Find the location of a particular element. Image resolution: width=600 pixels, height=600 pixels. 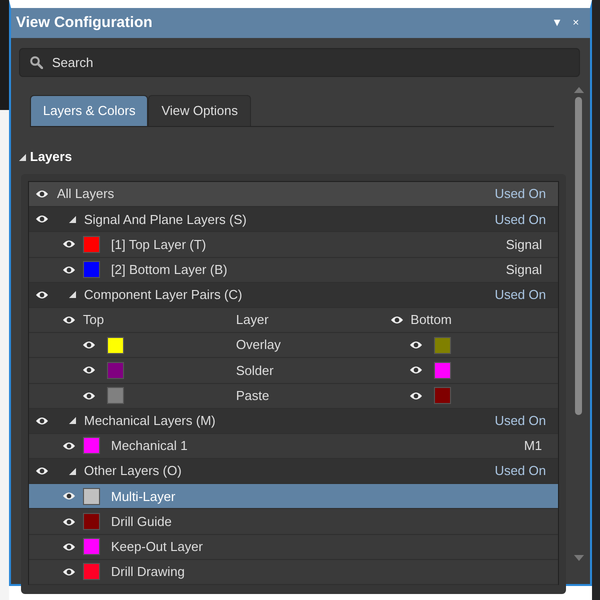

tab: View Options is located at coordinates (199, 110).